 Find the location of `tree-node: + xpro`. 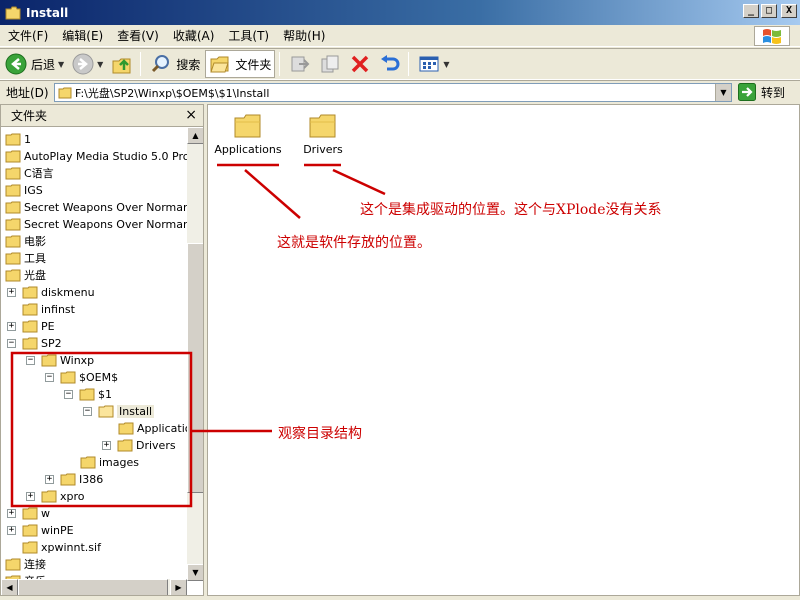

tree-node: + xpro is located at coordinates (55, 496).